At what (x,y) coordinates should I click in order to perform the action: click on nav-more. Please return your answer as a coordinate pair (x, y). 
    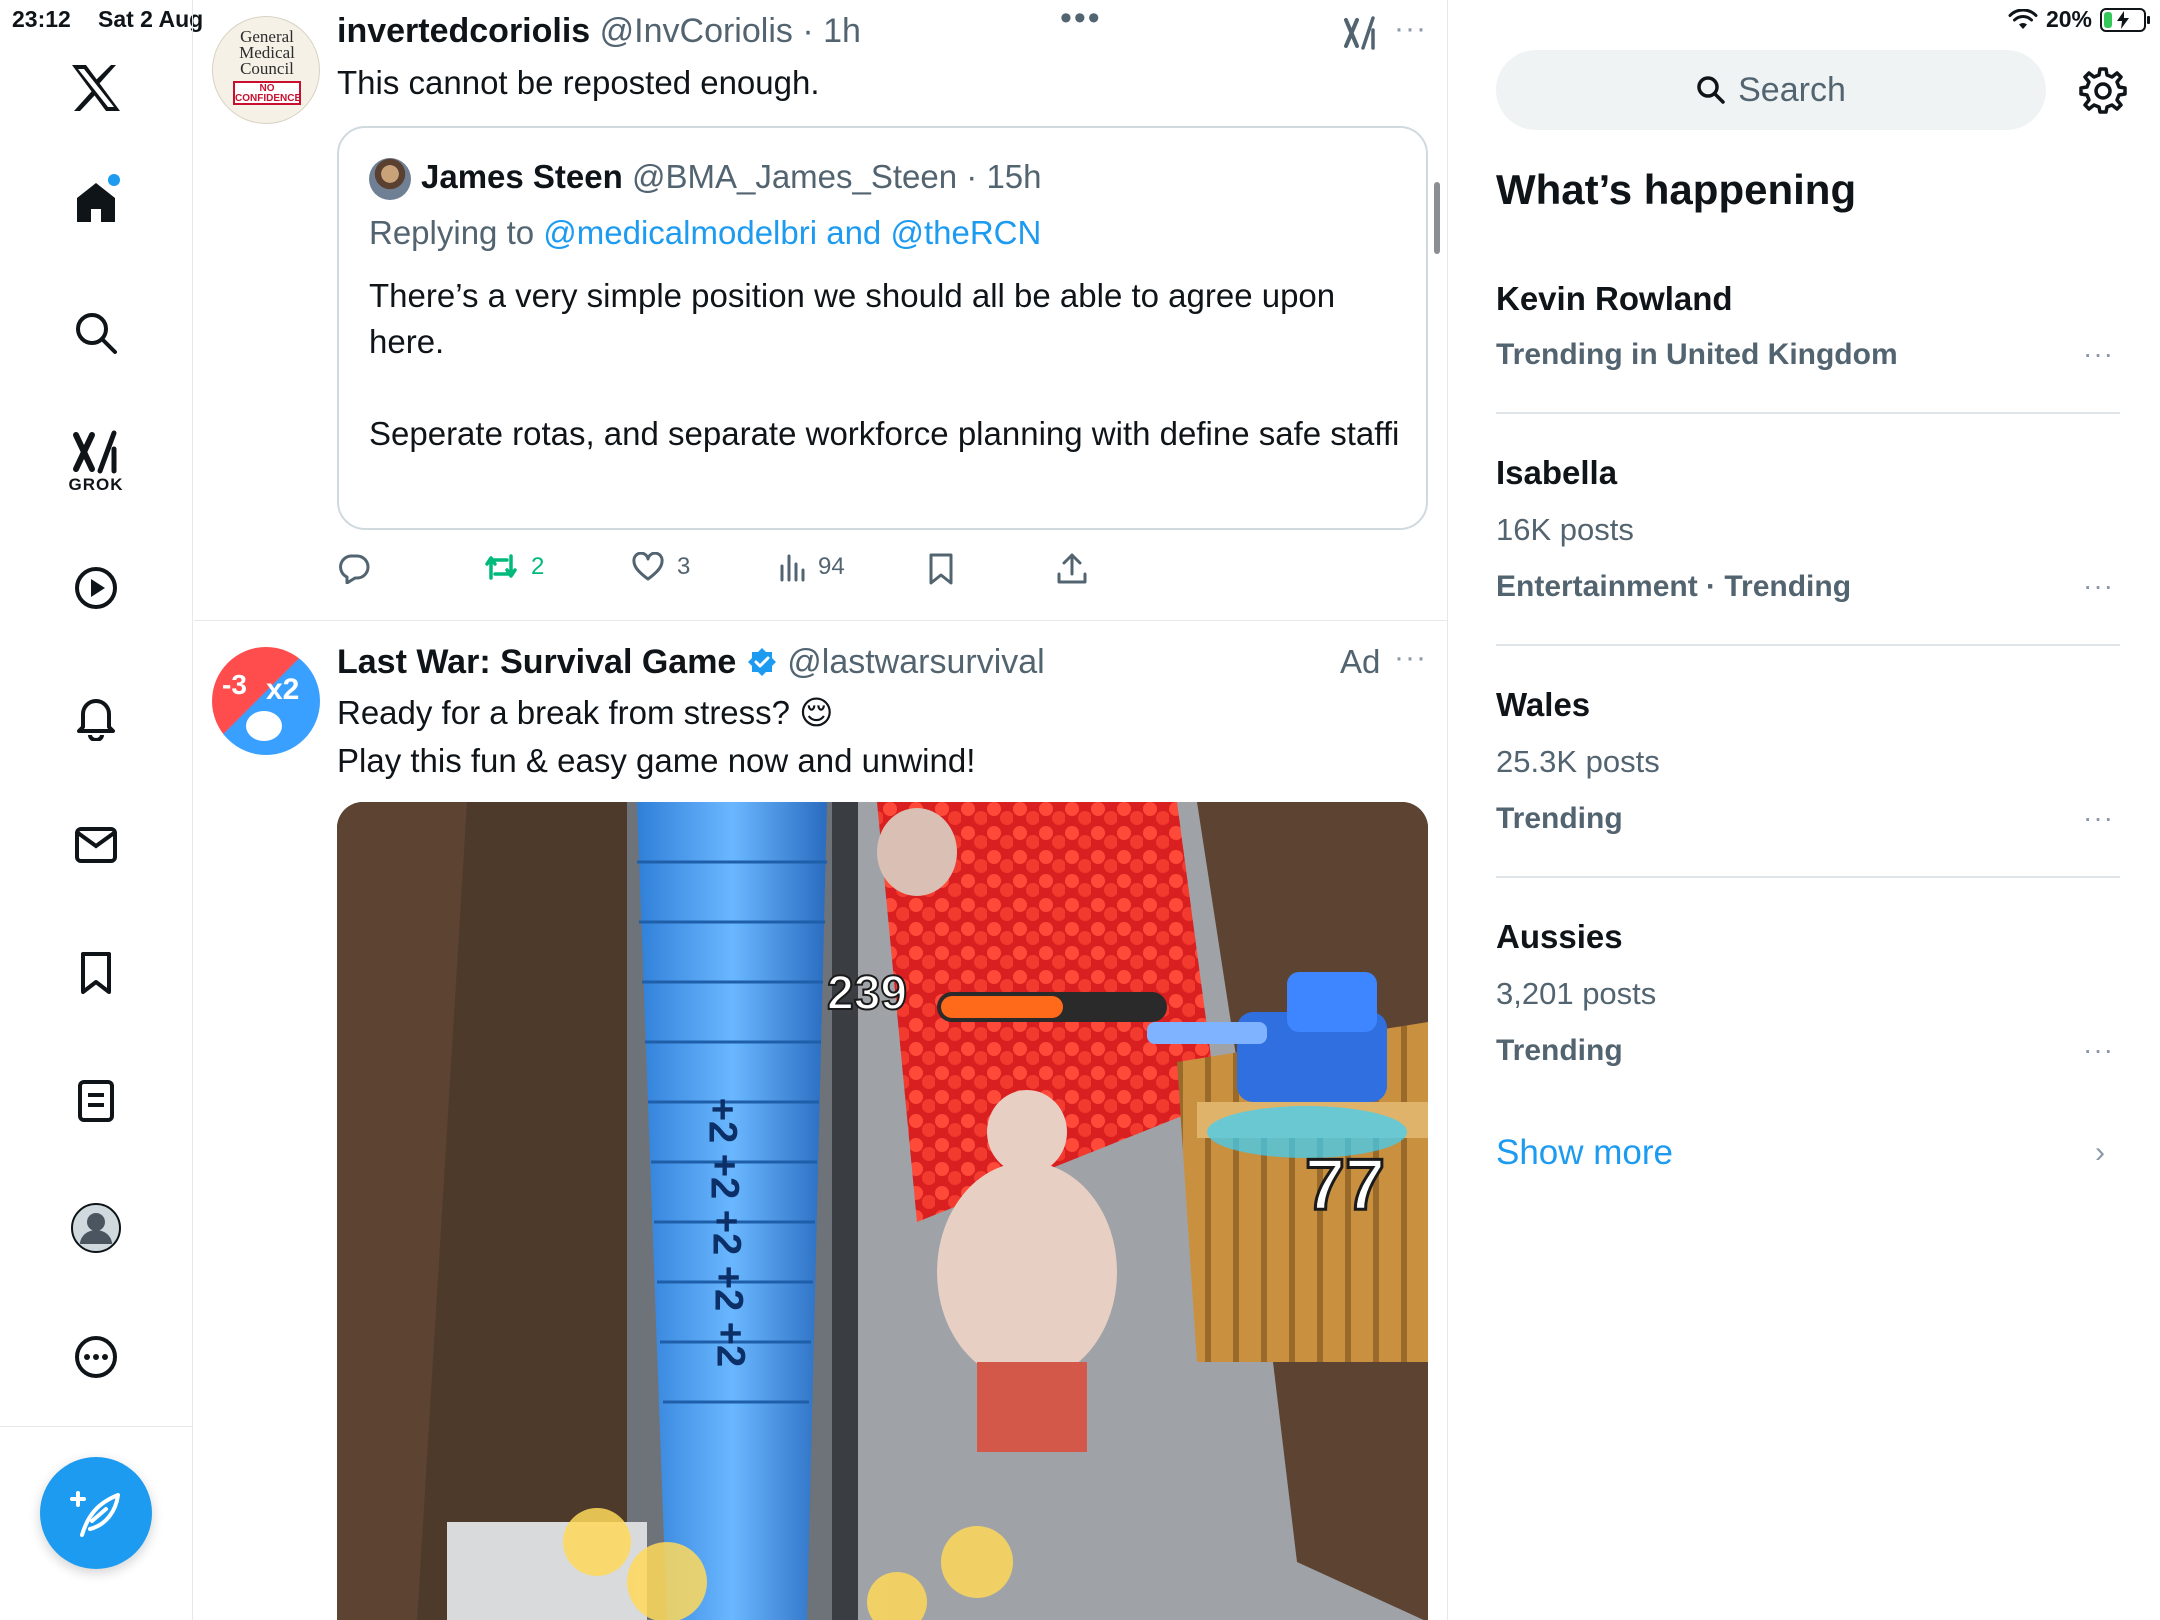
    Looking at the image, I should click on (96, 1357).